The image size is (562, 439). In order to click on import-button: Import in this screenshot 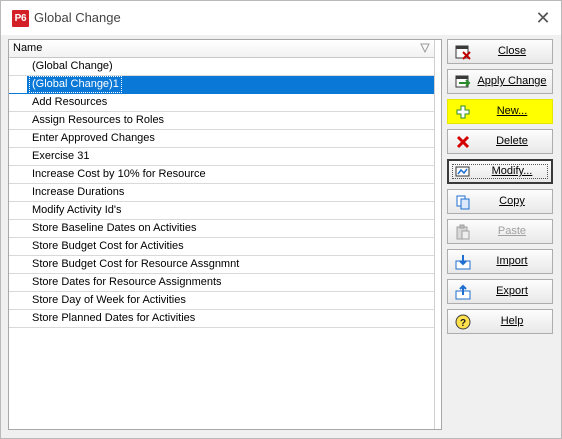, I will do `click(500, 261)`.